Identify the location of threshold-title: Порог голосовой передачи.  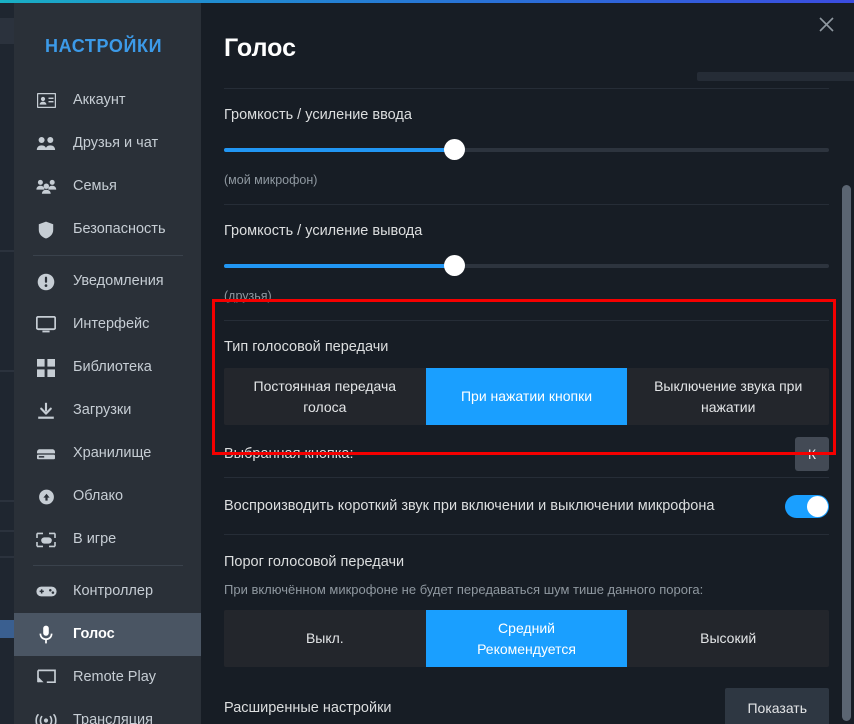
(314, 562).